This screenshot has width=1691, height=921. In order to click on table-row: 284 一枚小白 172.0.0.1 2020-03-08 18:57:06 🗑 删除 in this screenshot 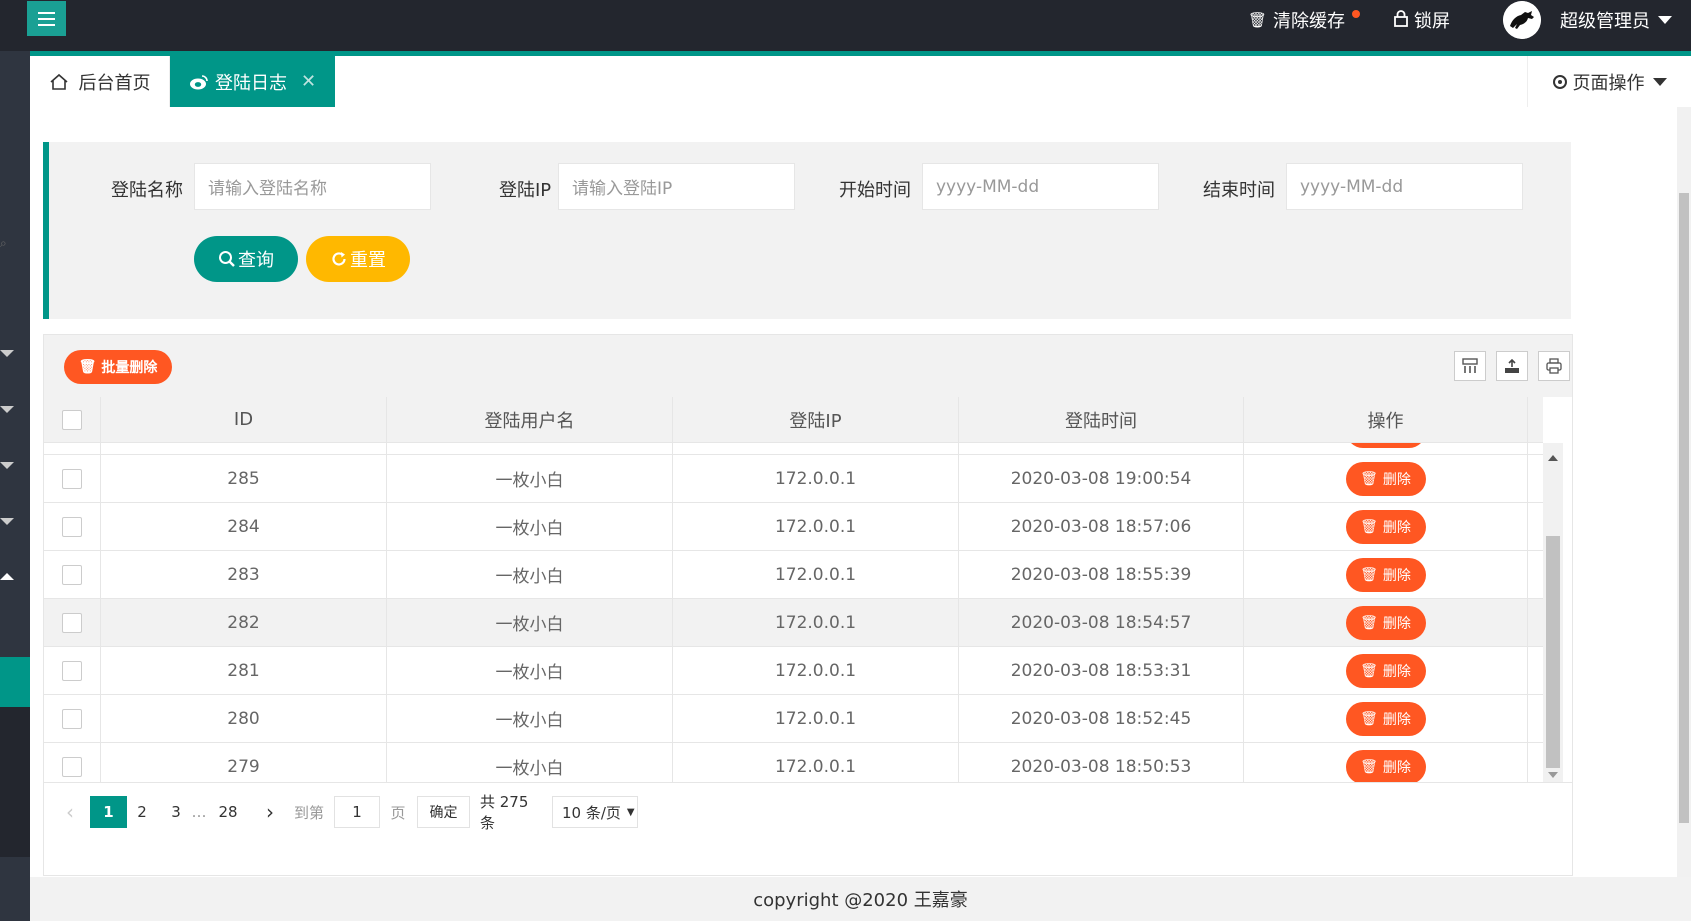, I will do `click(793, 527)`.